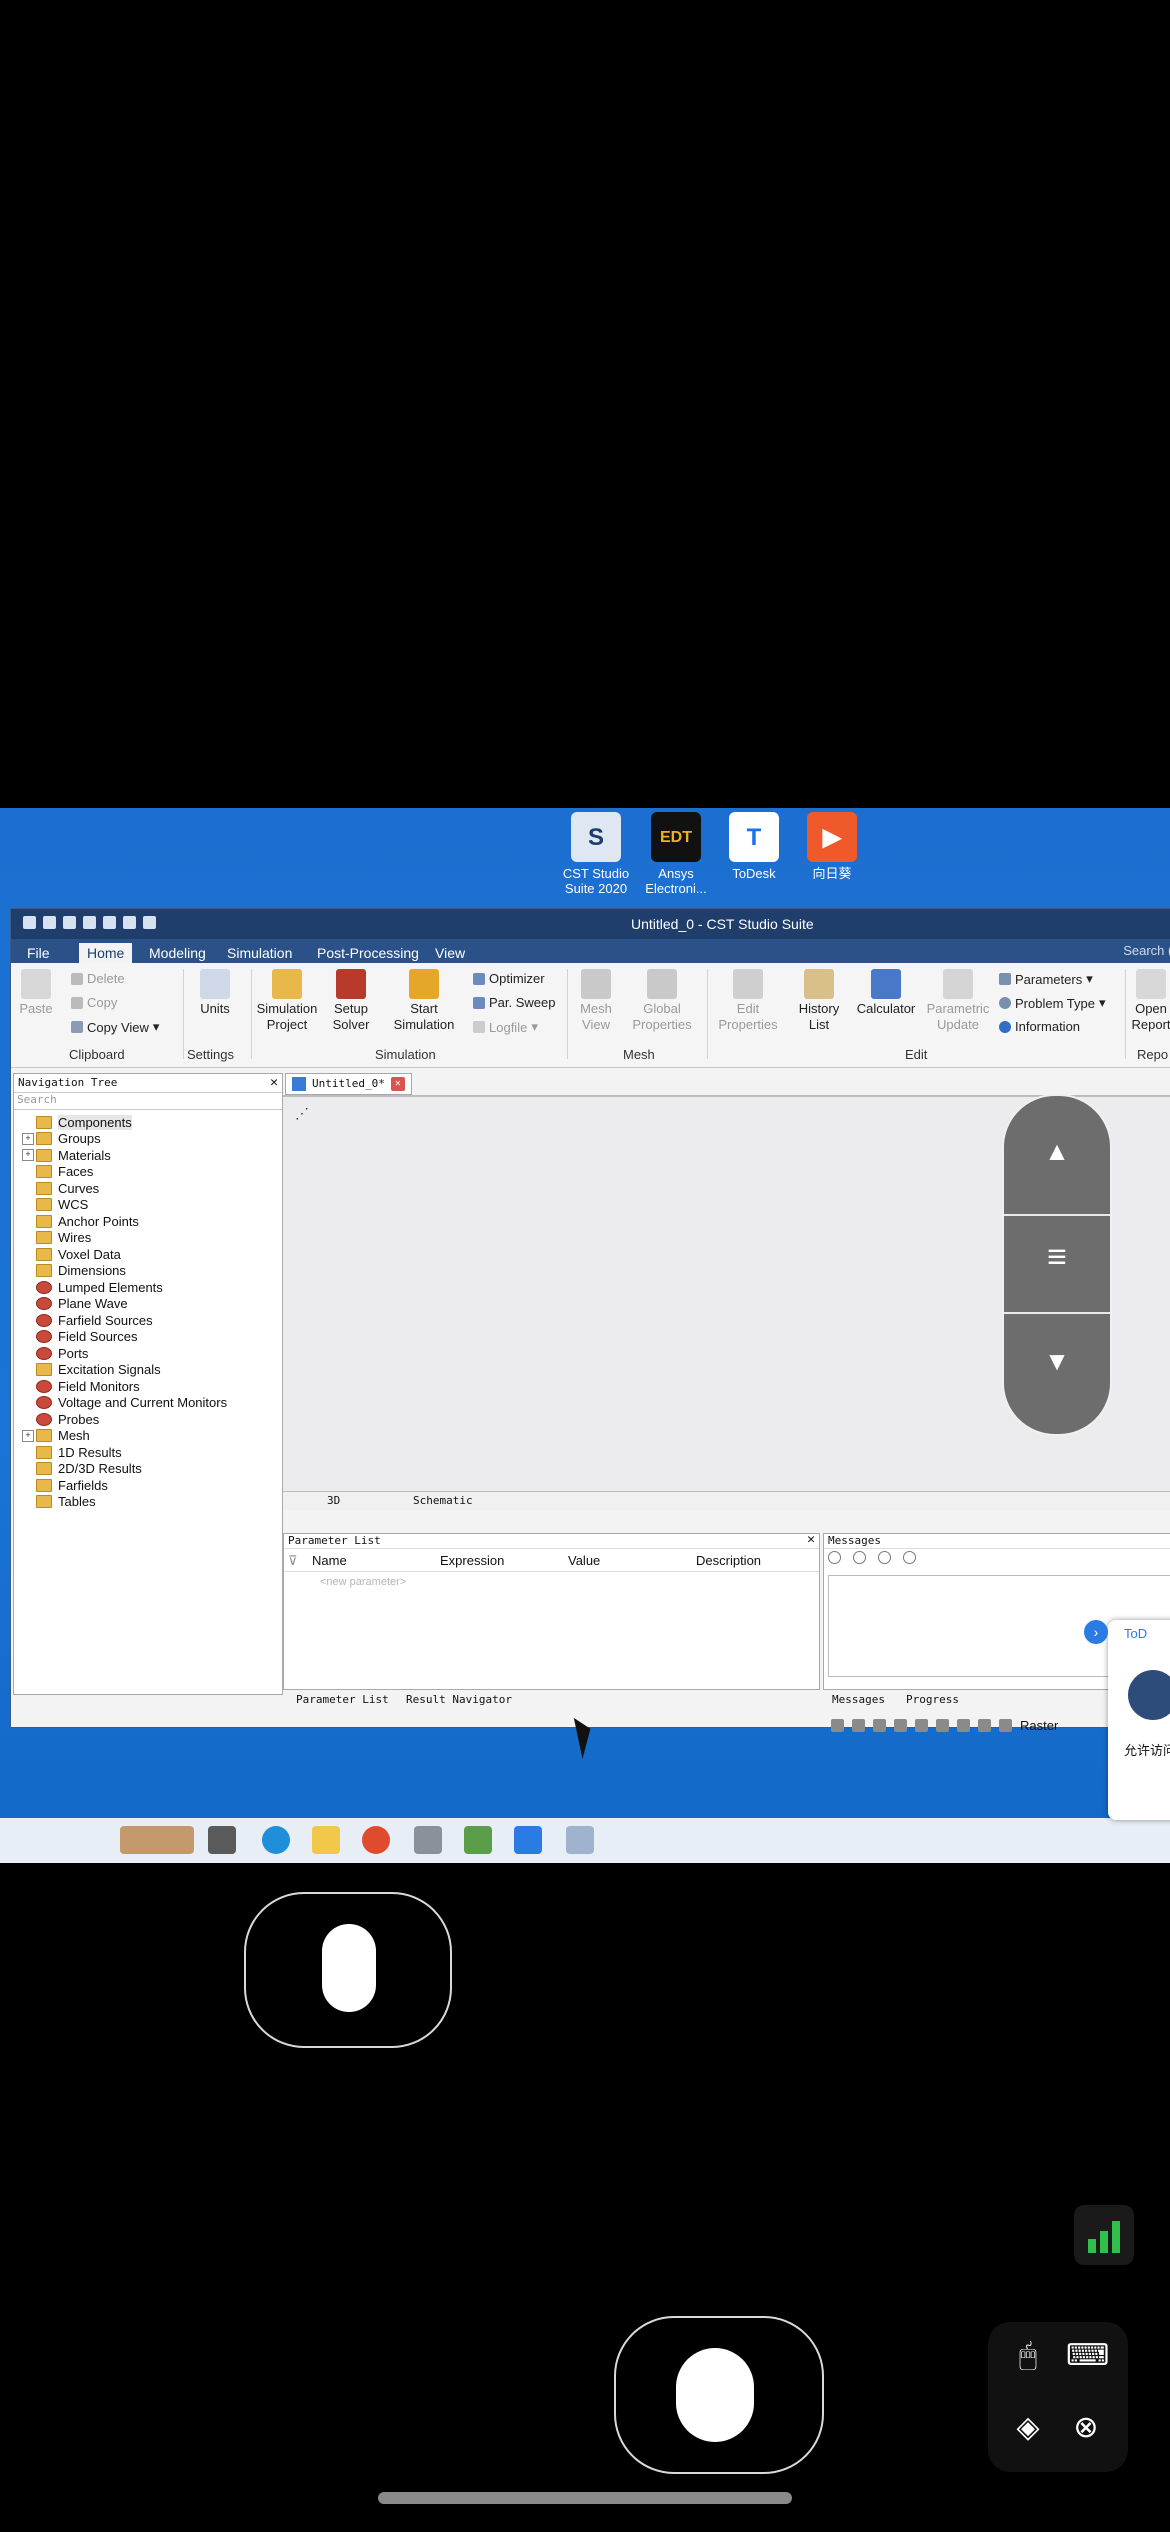 Image resolution: width=1170 pixels, height=2532 pixels. What do you see at coordinates (754, 846) in the screenshot?
I see `desktop-icon-todesk: T ToDesk` at bounding box center [754, 846].